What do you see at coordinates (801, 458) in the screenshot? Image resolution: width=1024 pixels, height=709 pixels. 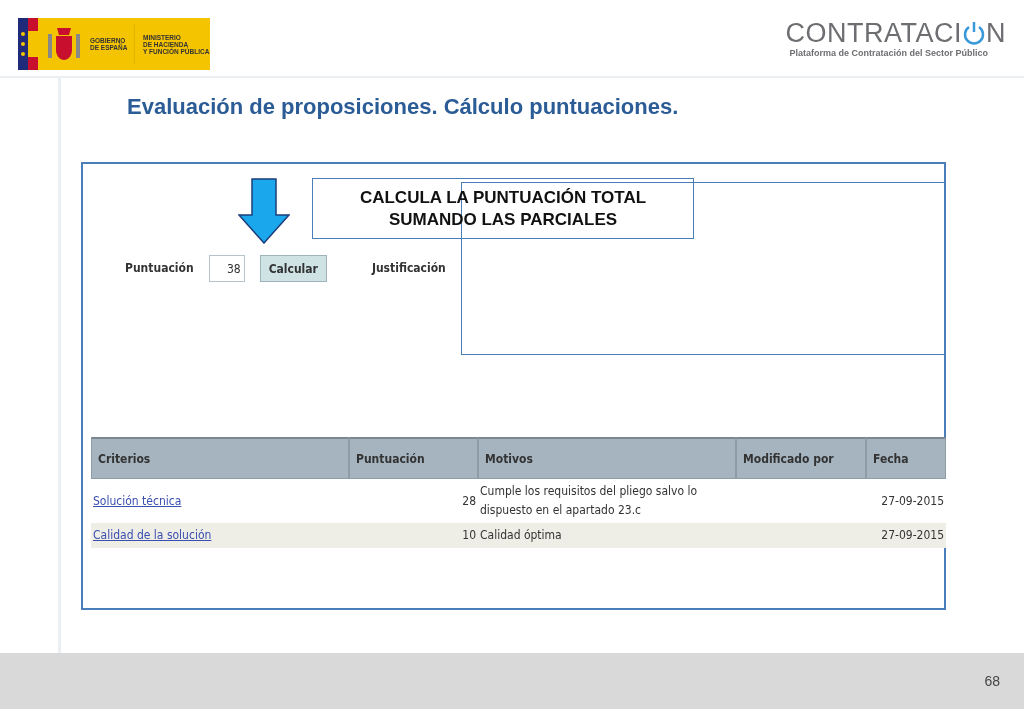 I see `column-header: Modificado por` at bounding box center [801, 458].